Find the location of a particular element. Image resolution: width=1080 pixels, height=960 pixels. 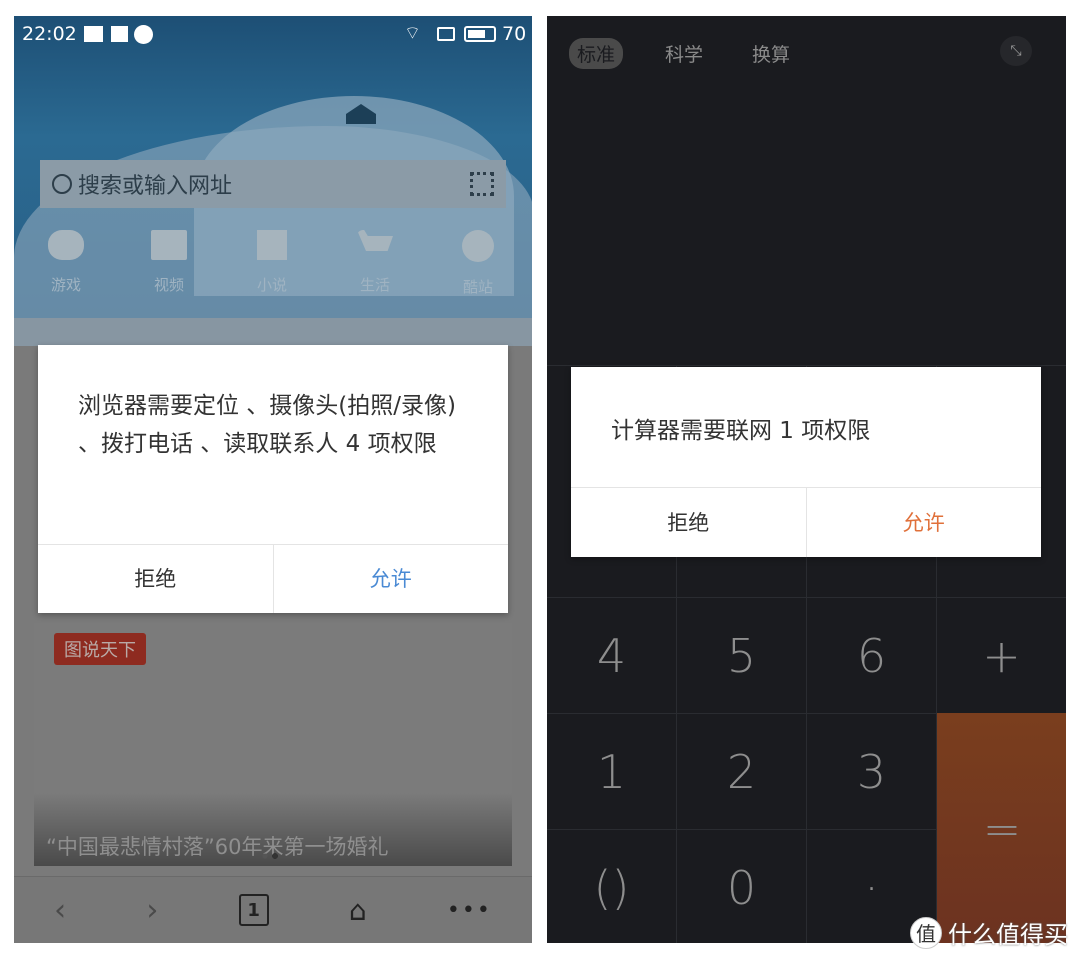

tab-conversion: 换算 is located at coordinates (771, 53).